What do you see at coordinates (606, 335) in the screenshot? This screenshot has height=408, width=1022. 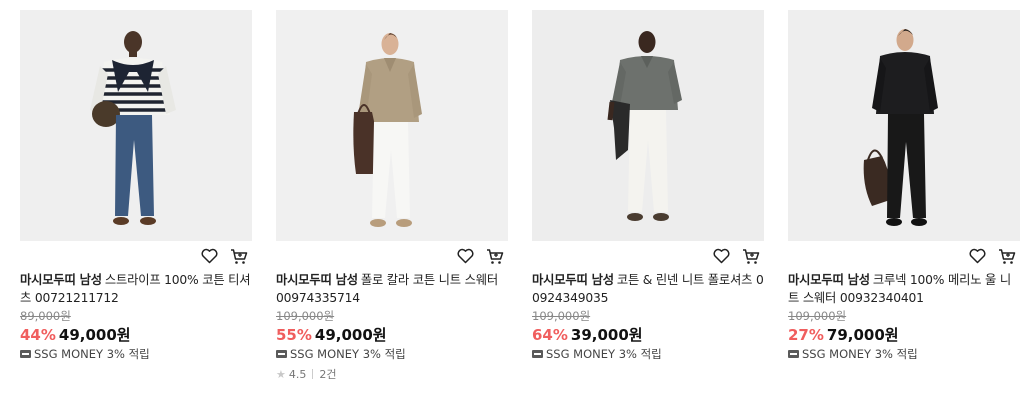 I see `sale-price: 39,000원` at bounding box center [606, 335].